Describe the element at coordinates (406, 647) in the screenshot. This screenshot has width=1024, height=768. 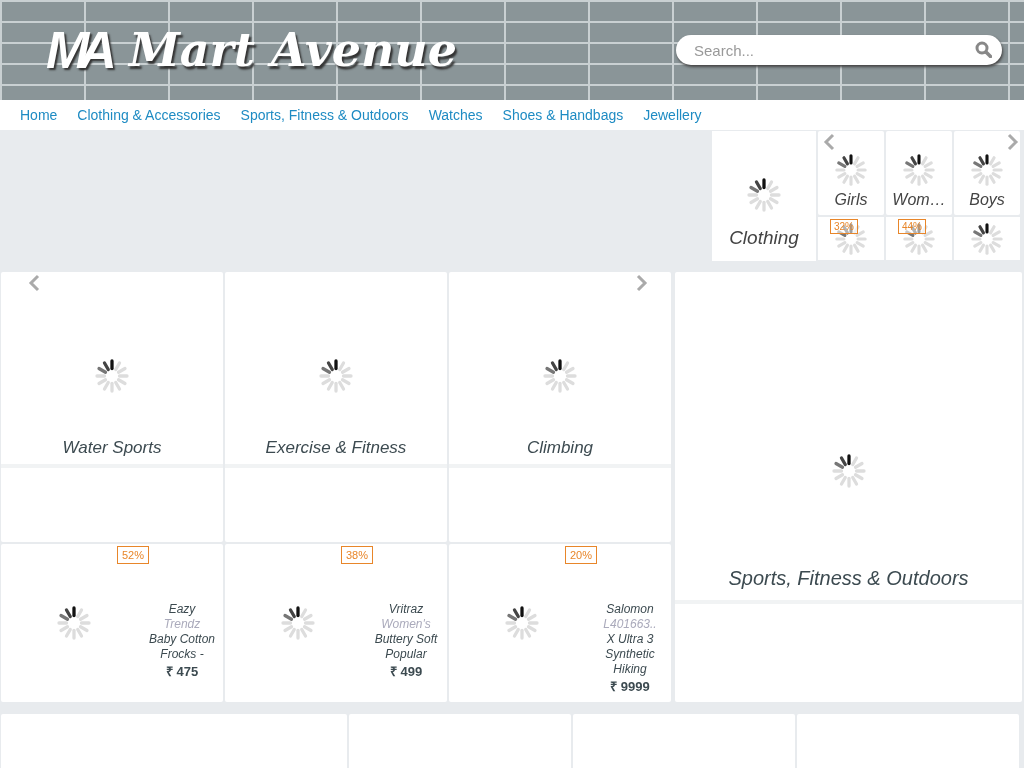
I see `product-name: Buttery Soft Popular` at that location.